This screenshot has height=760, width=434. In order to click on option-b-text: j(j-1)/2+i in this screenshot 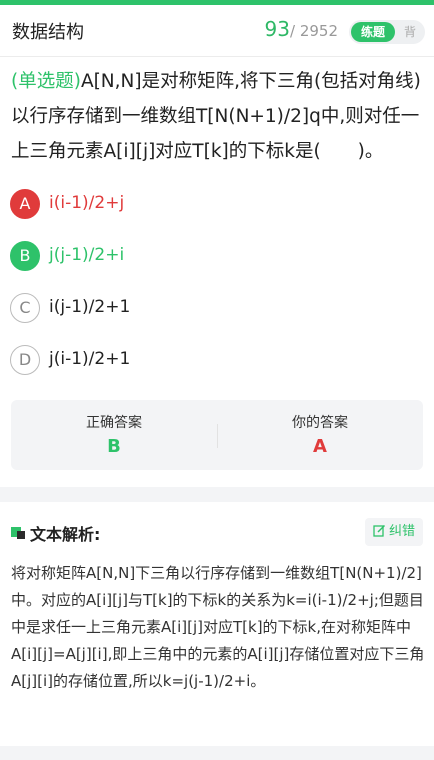, I will do `click(87, 255)`.